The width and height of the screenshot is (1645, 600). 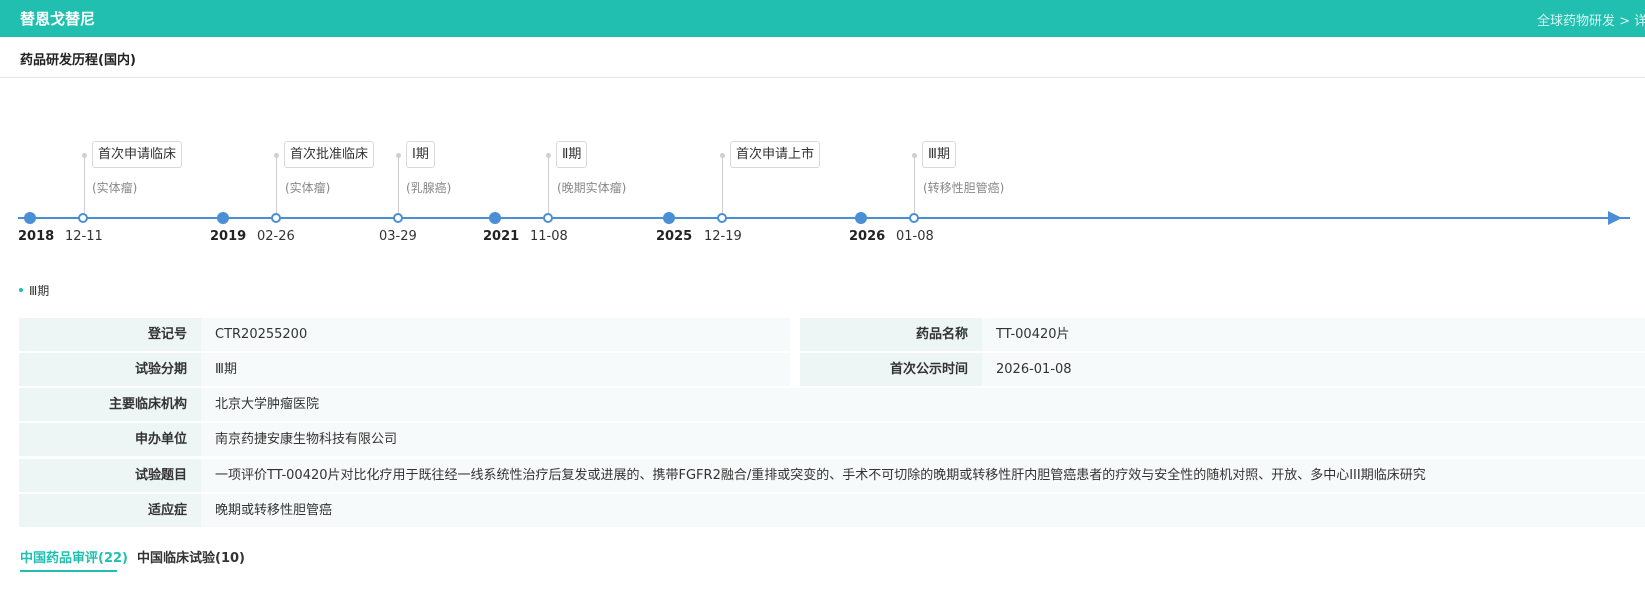 I want to click on event-note: (转移性胆管癌), so click(x=964, y=188).